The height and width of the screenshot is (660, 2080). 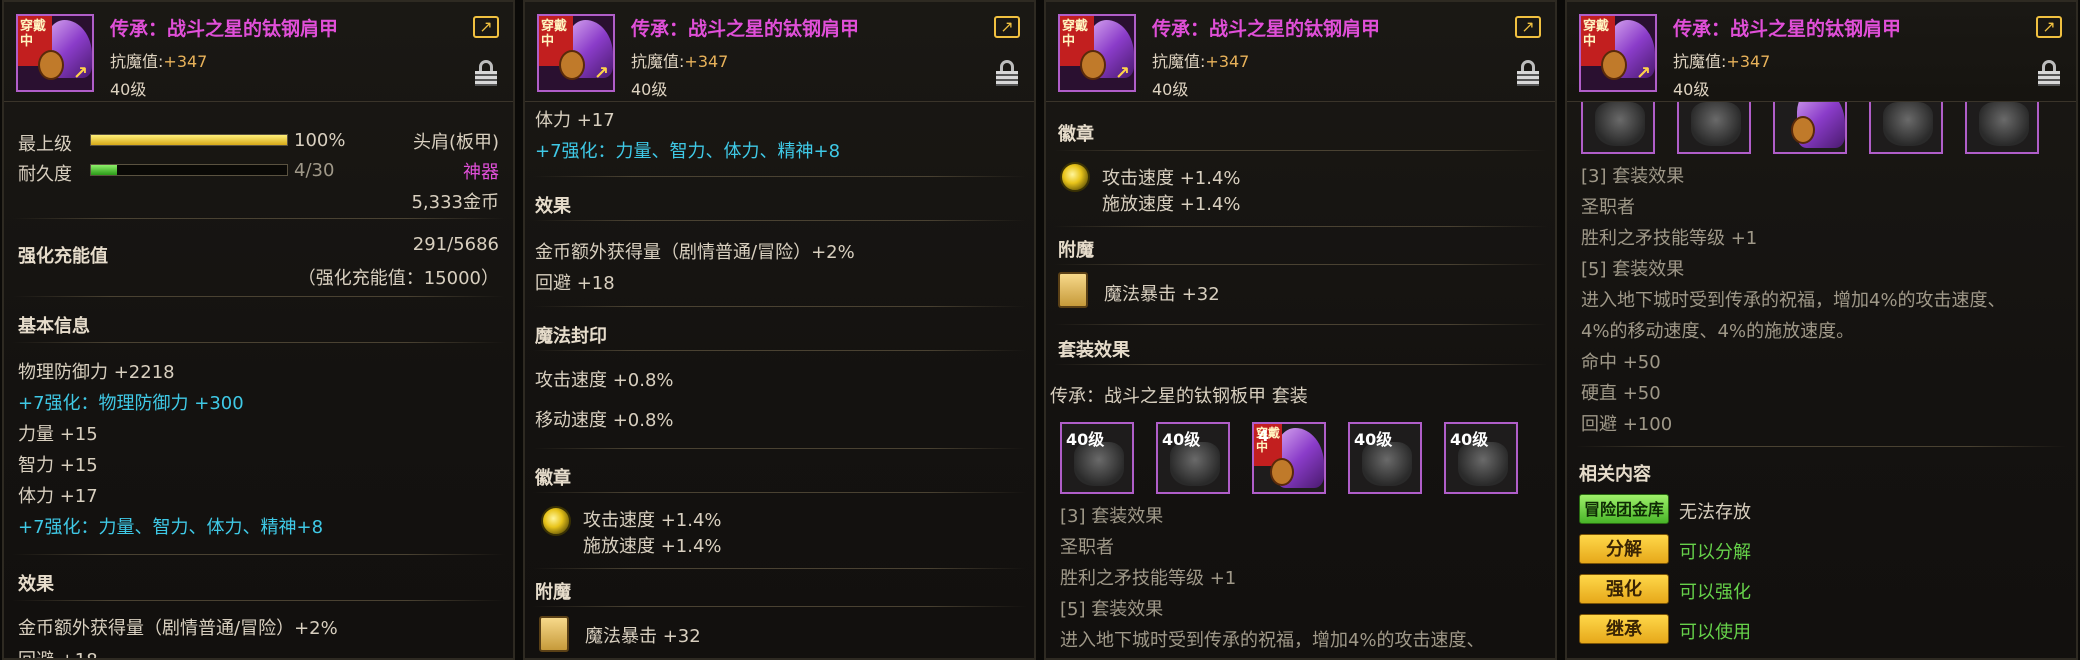 I want to click on durability-label: 耐久度, so click(x=45, y=174).